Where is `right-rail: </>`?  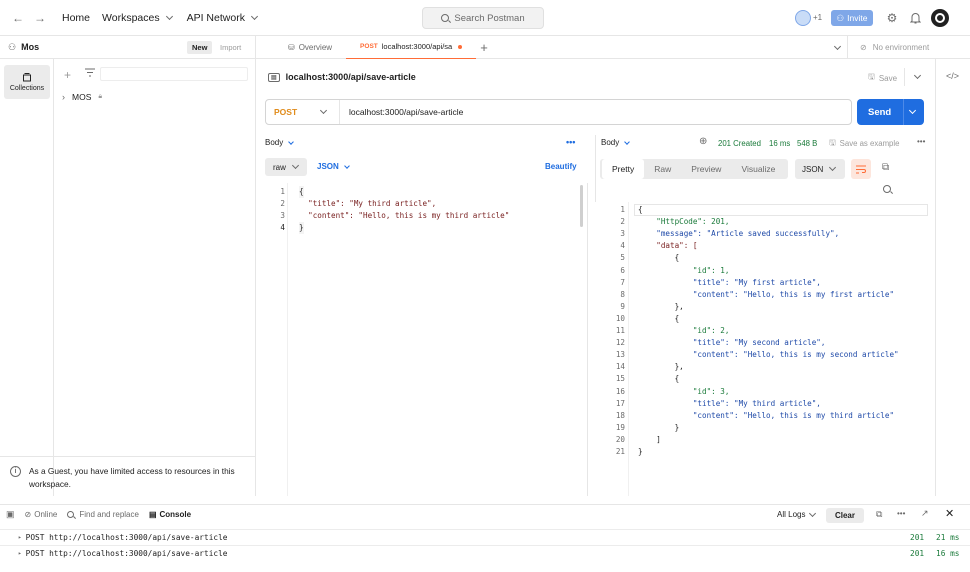
right-rail: </> is located at coordinates (952, 277).